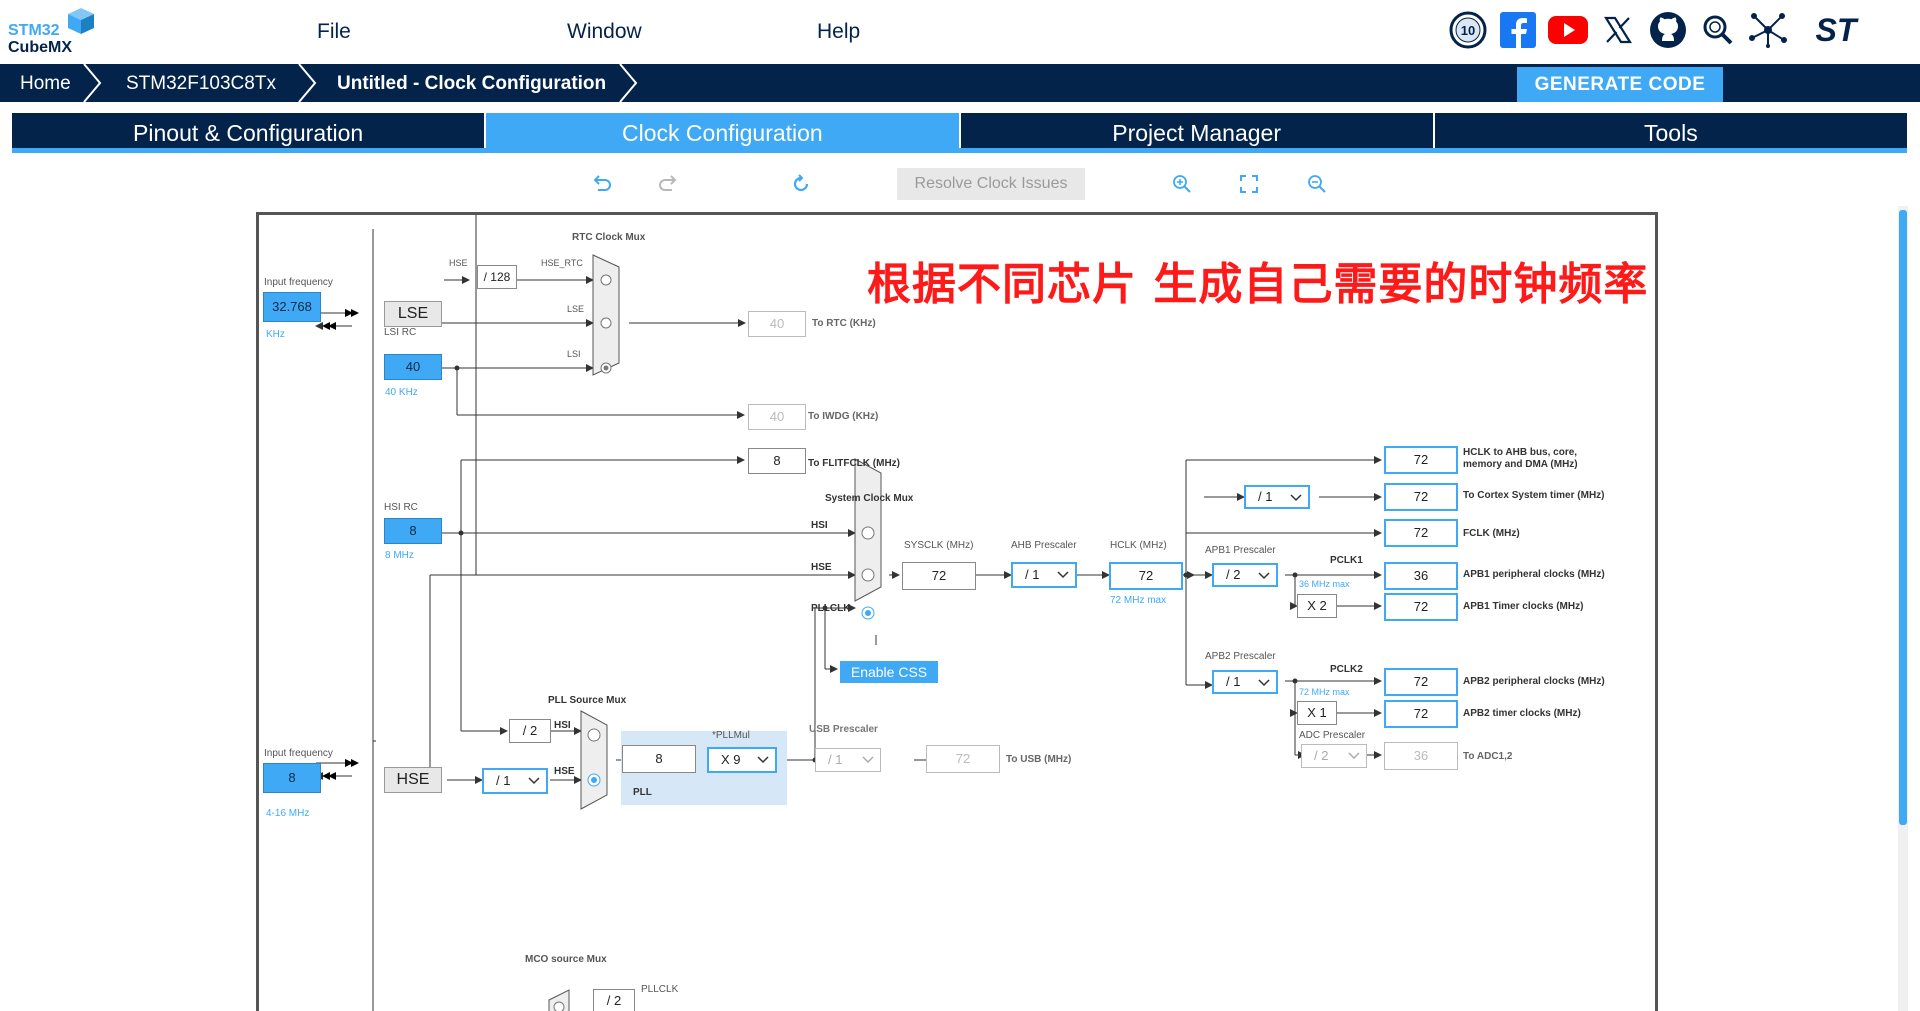 The width and height of the screenshot is (1920, 1011). I want to click on hclk-ahb-output: 72, so click(1421, 460).